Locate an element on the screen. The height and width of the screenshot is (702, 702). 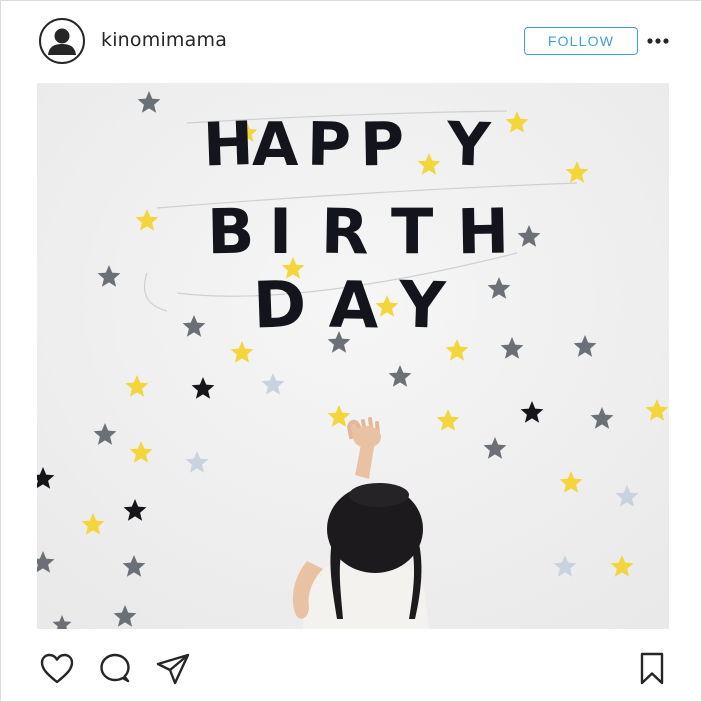
comment-icon is located at coordinates (115, 669).